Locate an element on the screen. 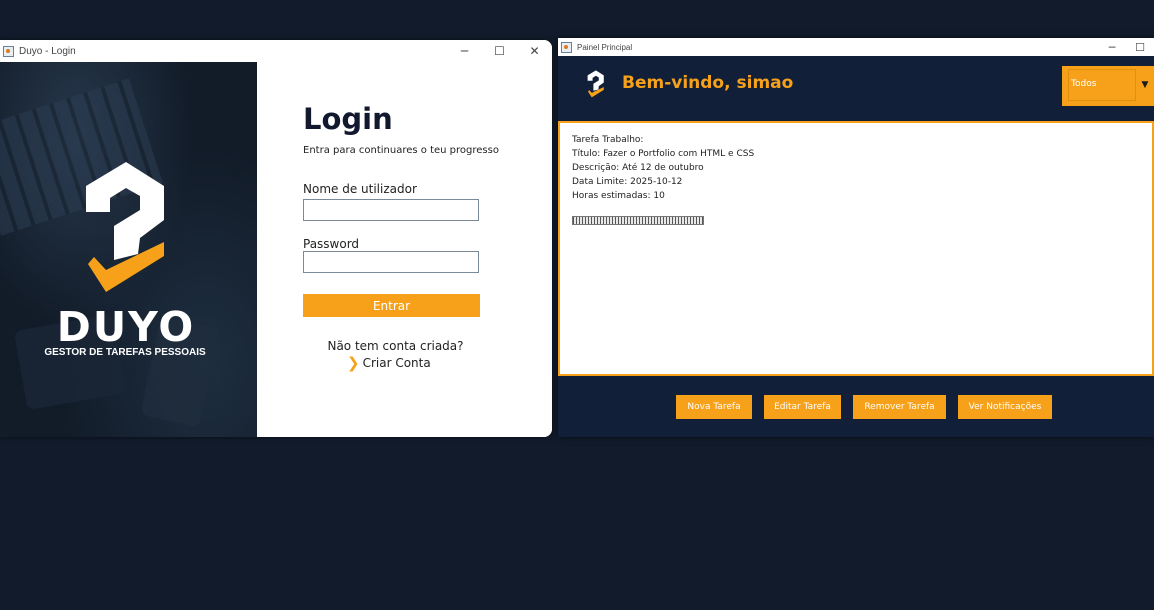 This screenshot has height=610, width=1154. username-input is located at coordinates (391, 210).